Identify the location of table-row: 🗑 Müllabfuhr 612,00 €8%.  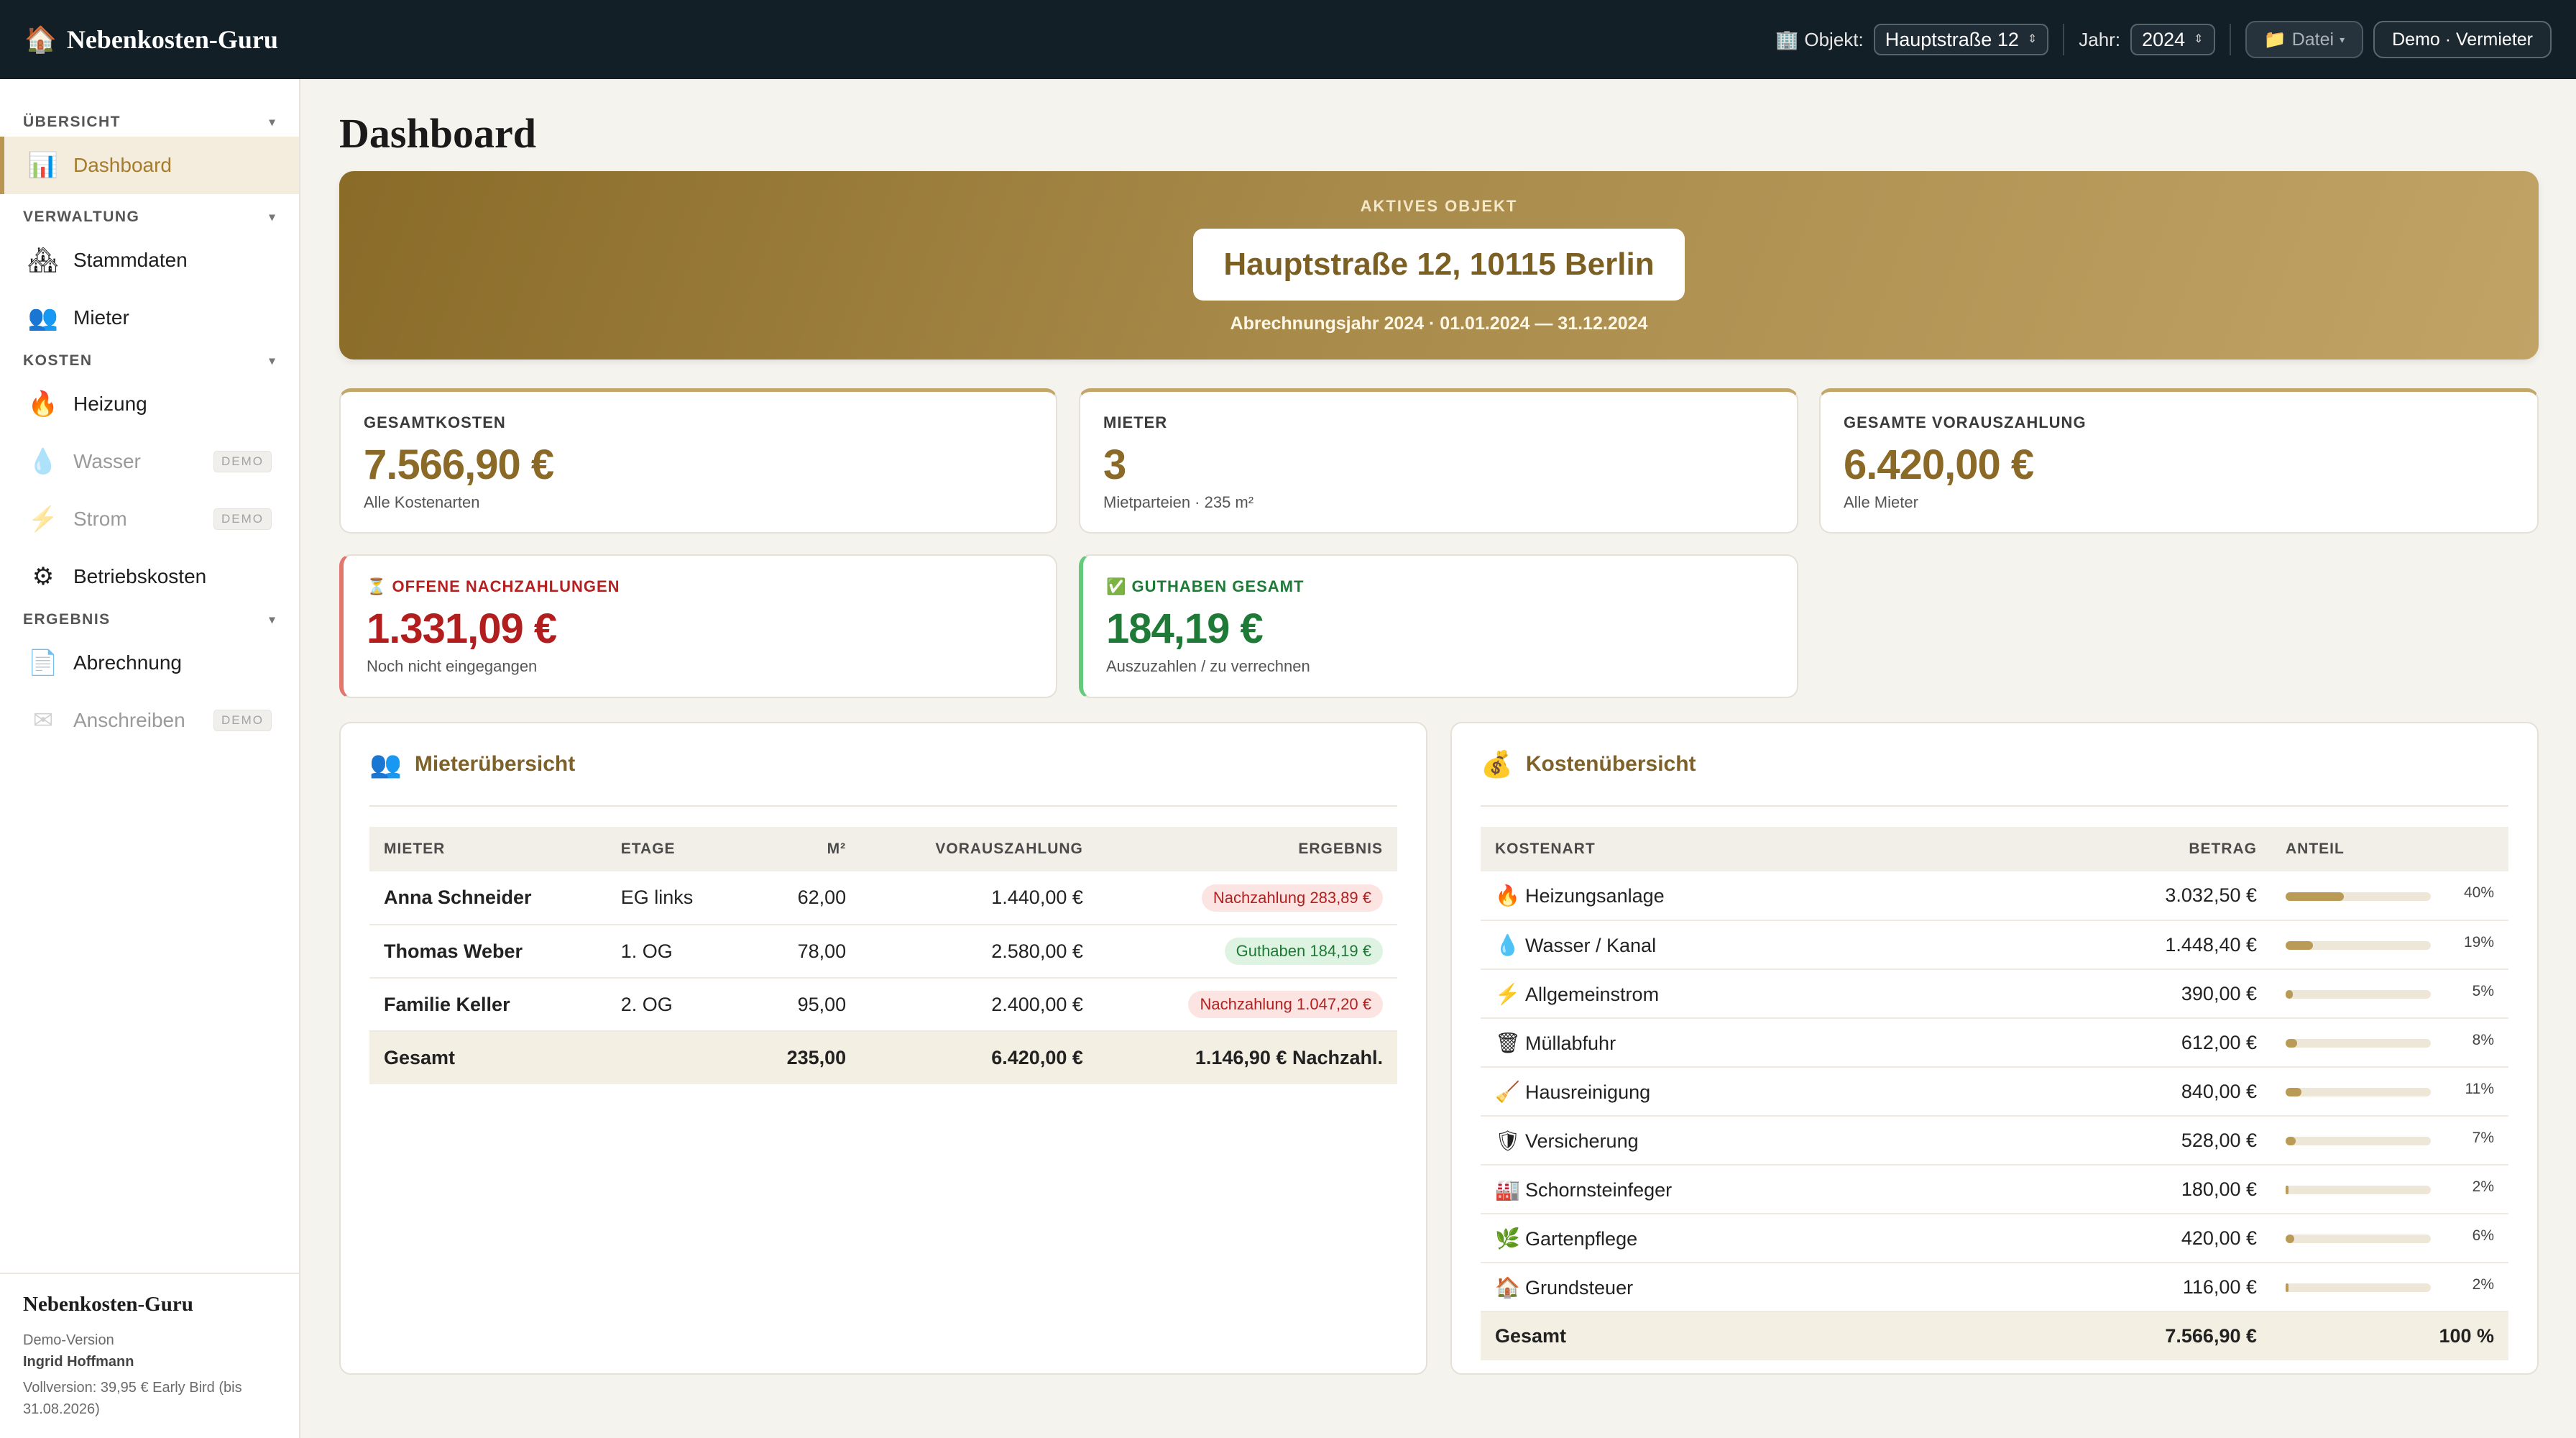
(1994, 1043).